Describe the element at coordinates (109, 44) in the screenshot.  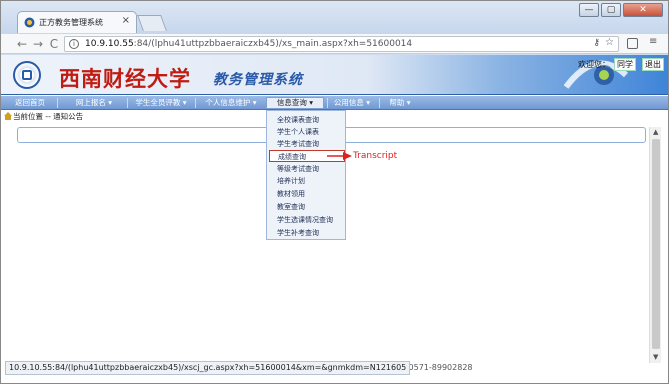
I see `url-host: 10.9.10.55` at that location.